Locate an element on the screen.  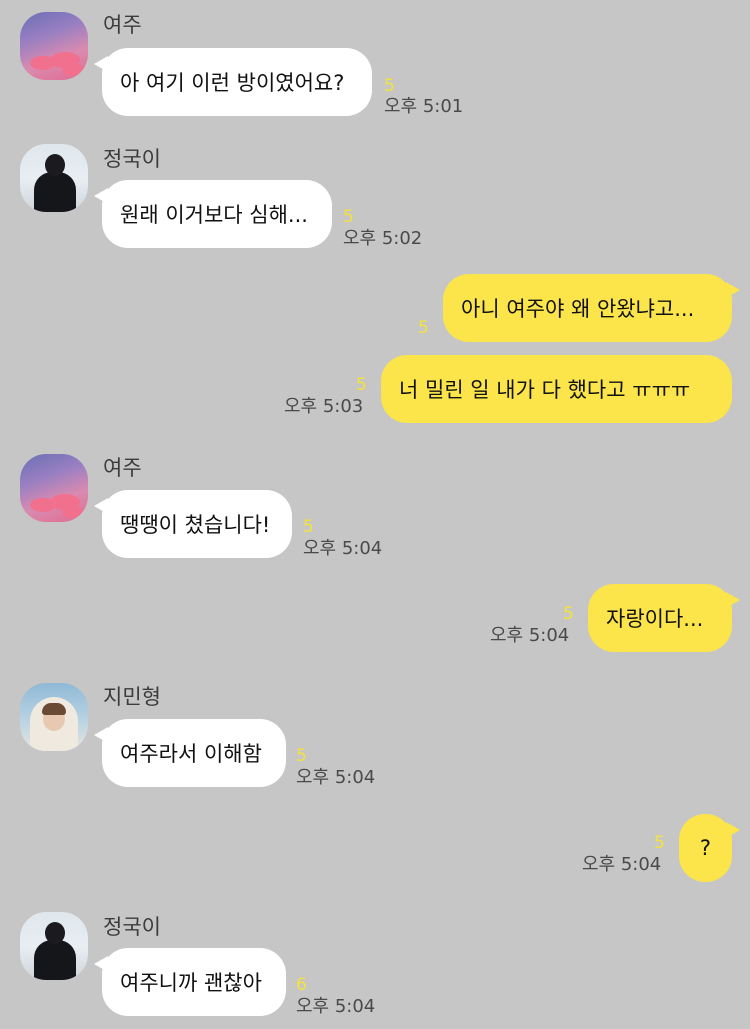
message-bubble: 여주니까 괜찮아 is located at coordinates (190, 982).